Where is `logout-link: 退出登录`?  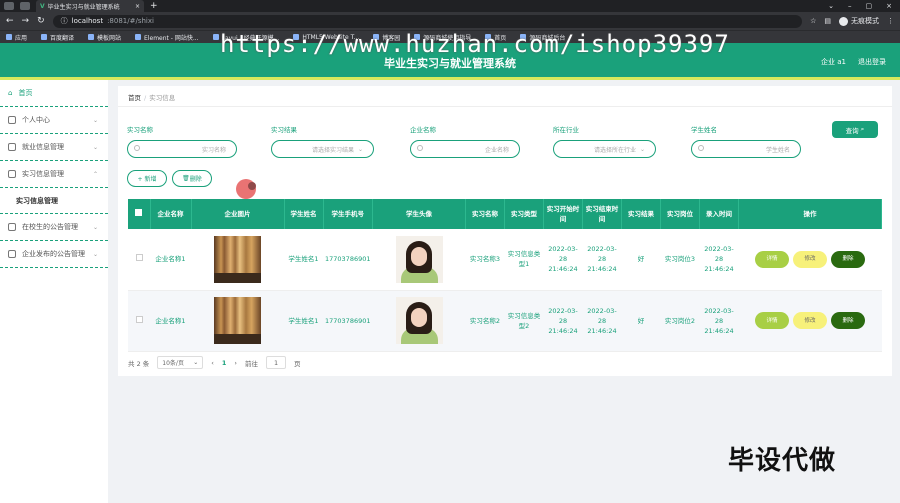 logout-link: 退出登录 is located at coordinates (872, 62).